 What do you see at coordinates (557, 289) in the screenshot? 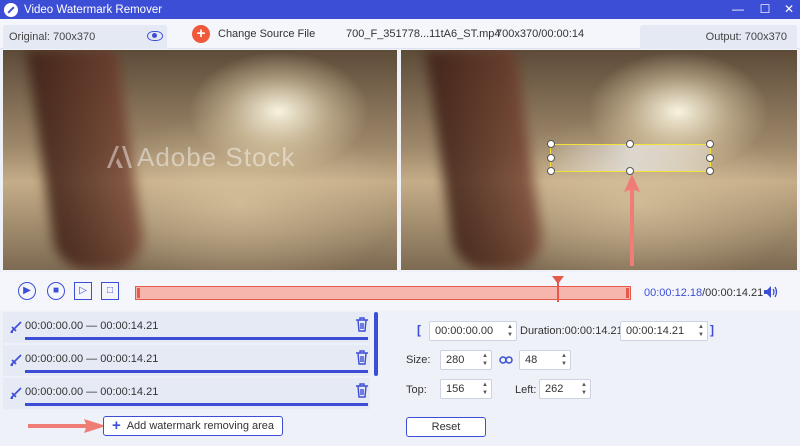
I see `timeline-playhead` at bounding box center [557, 289].